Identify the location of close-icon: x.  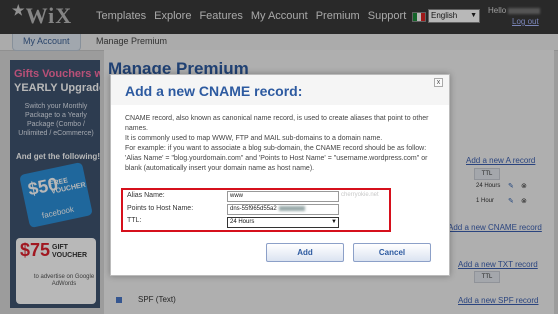
(438, 82).